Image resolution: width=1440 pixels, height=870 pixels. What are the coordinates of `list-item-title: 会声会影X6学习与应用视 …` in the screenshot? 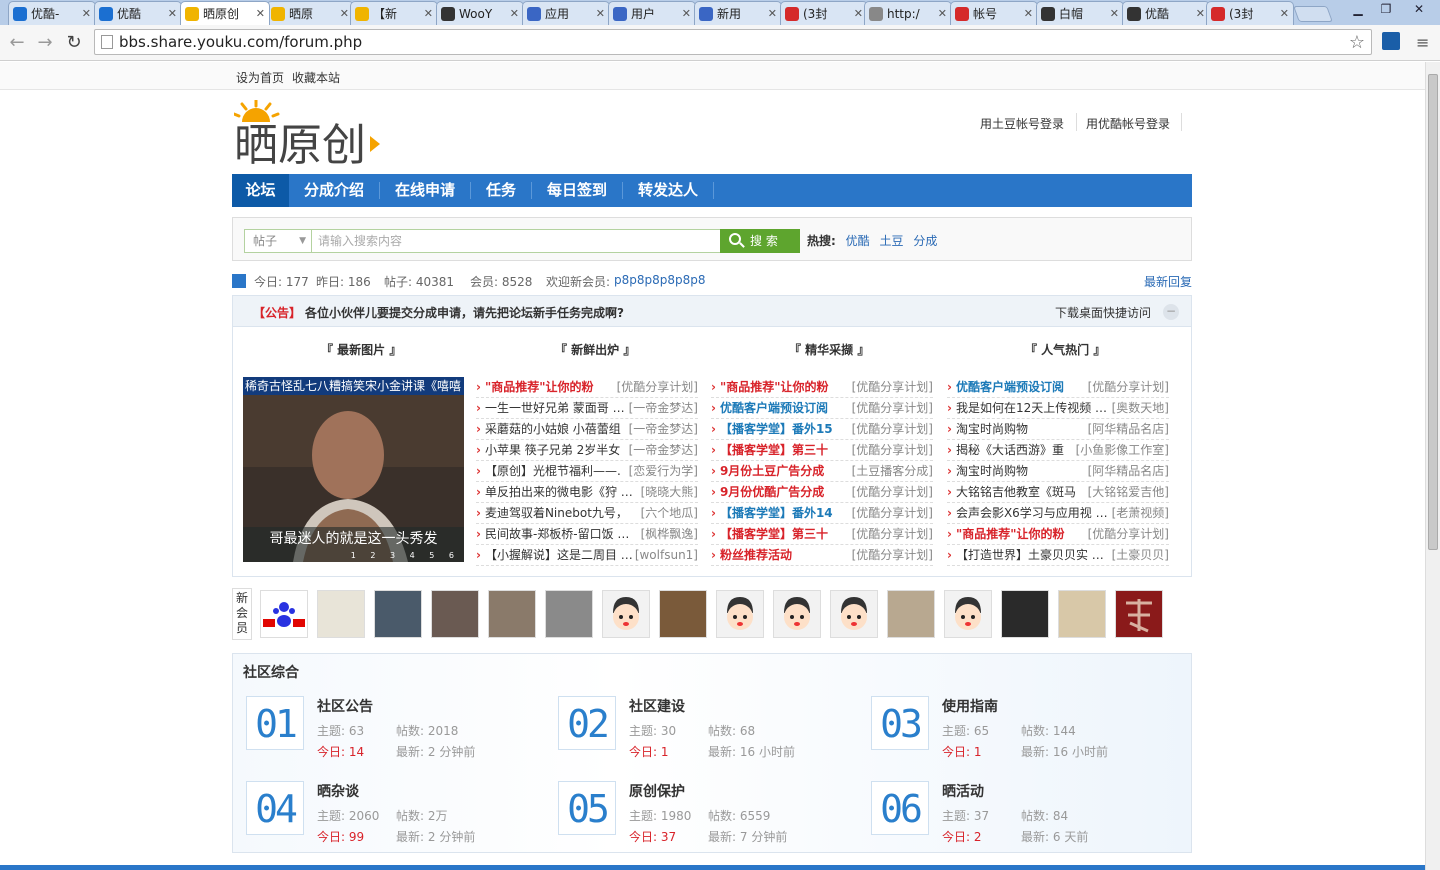 It's located at (1029, 513).